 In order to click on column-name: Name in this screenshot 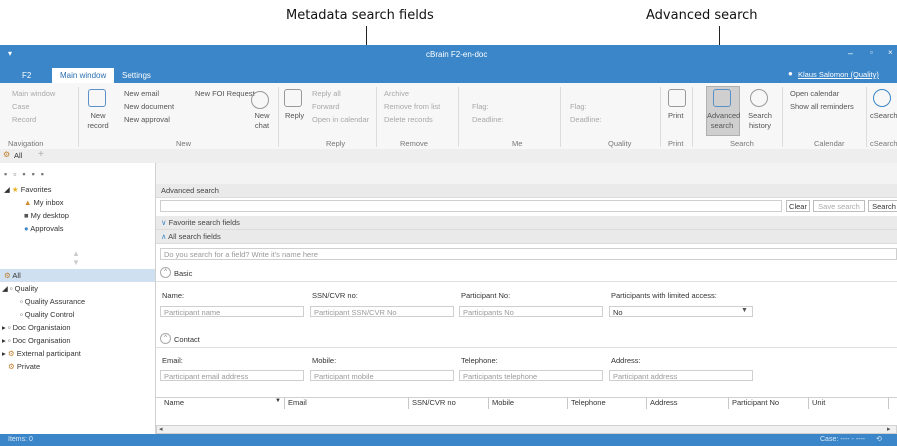, I will do `click(174, 402)`.